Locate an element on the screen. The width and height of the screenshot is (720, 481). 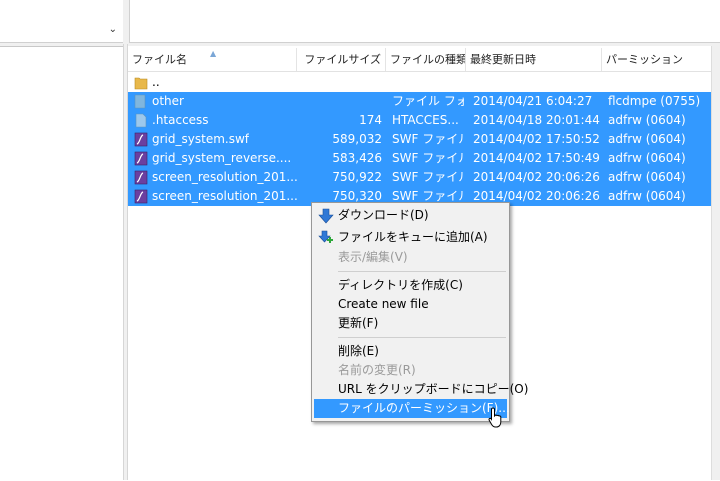
remote-directory-tree is located at coordinates (424, 21).